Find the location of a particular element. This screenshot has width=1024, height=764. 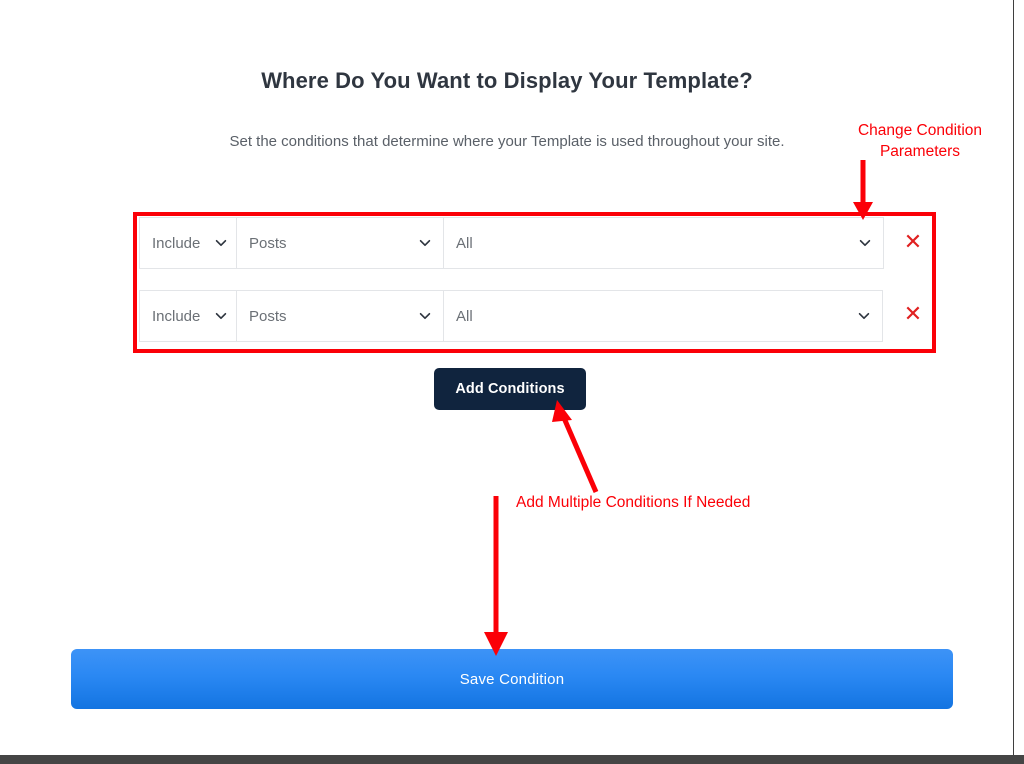

condition-include-value-0: Include is located at coordinates (176, 243).